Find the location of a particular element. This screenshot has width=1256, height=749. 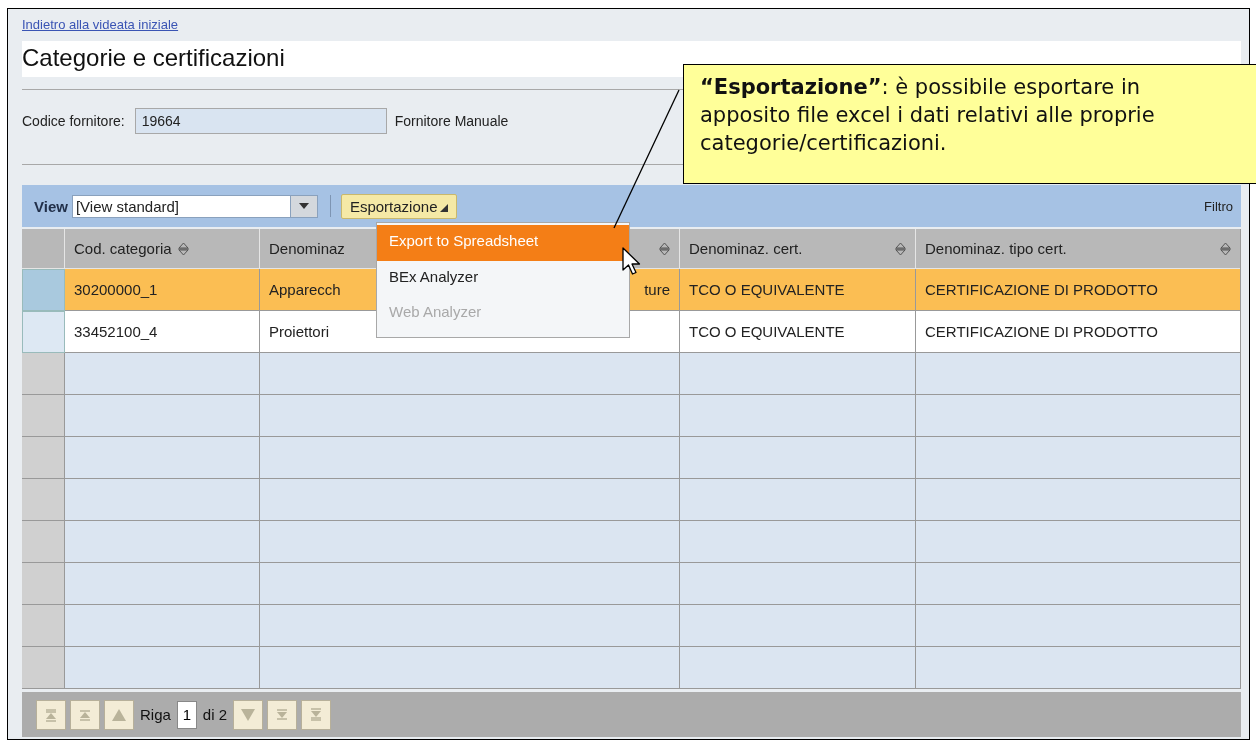

column-header: Denominaz. cert. is located at coordinates (798, 249).